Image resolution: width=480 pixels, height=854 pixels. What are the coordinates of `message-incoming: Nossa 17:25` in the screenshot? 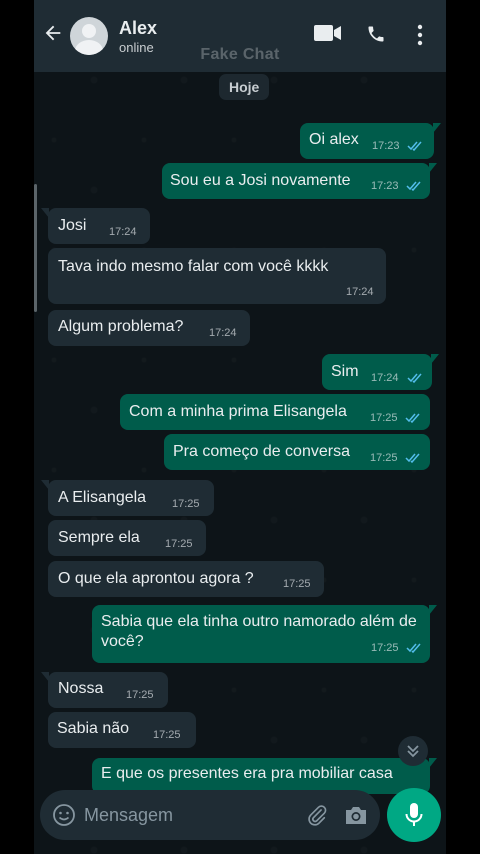 It's located at (104, 690).